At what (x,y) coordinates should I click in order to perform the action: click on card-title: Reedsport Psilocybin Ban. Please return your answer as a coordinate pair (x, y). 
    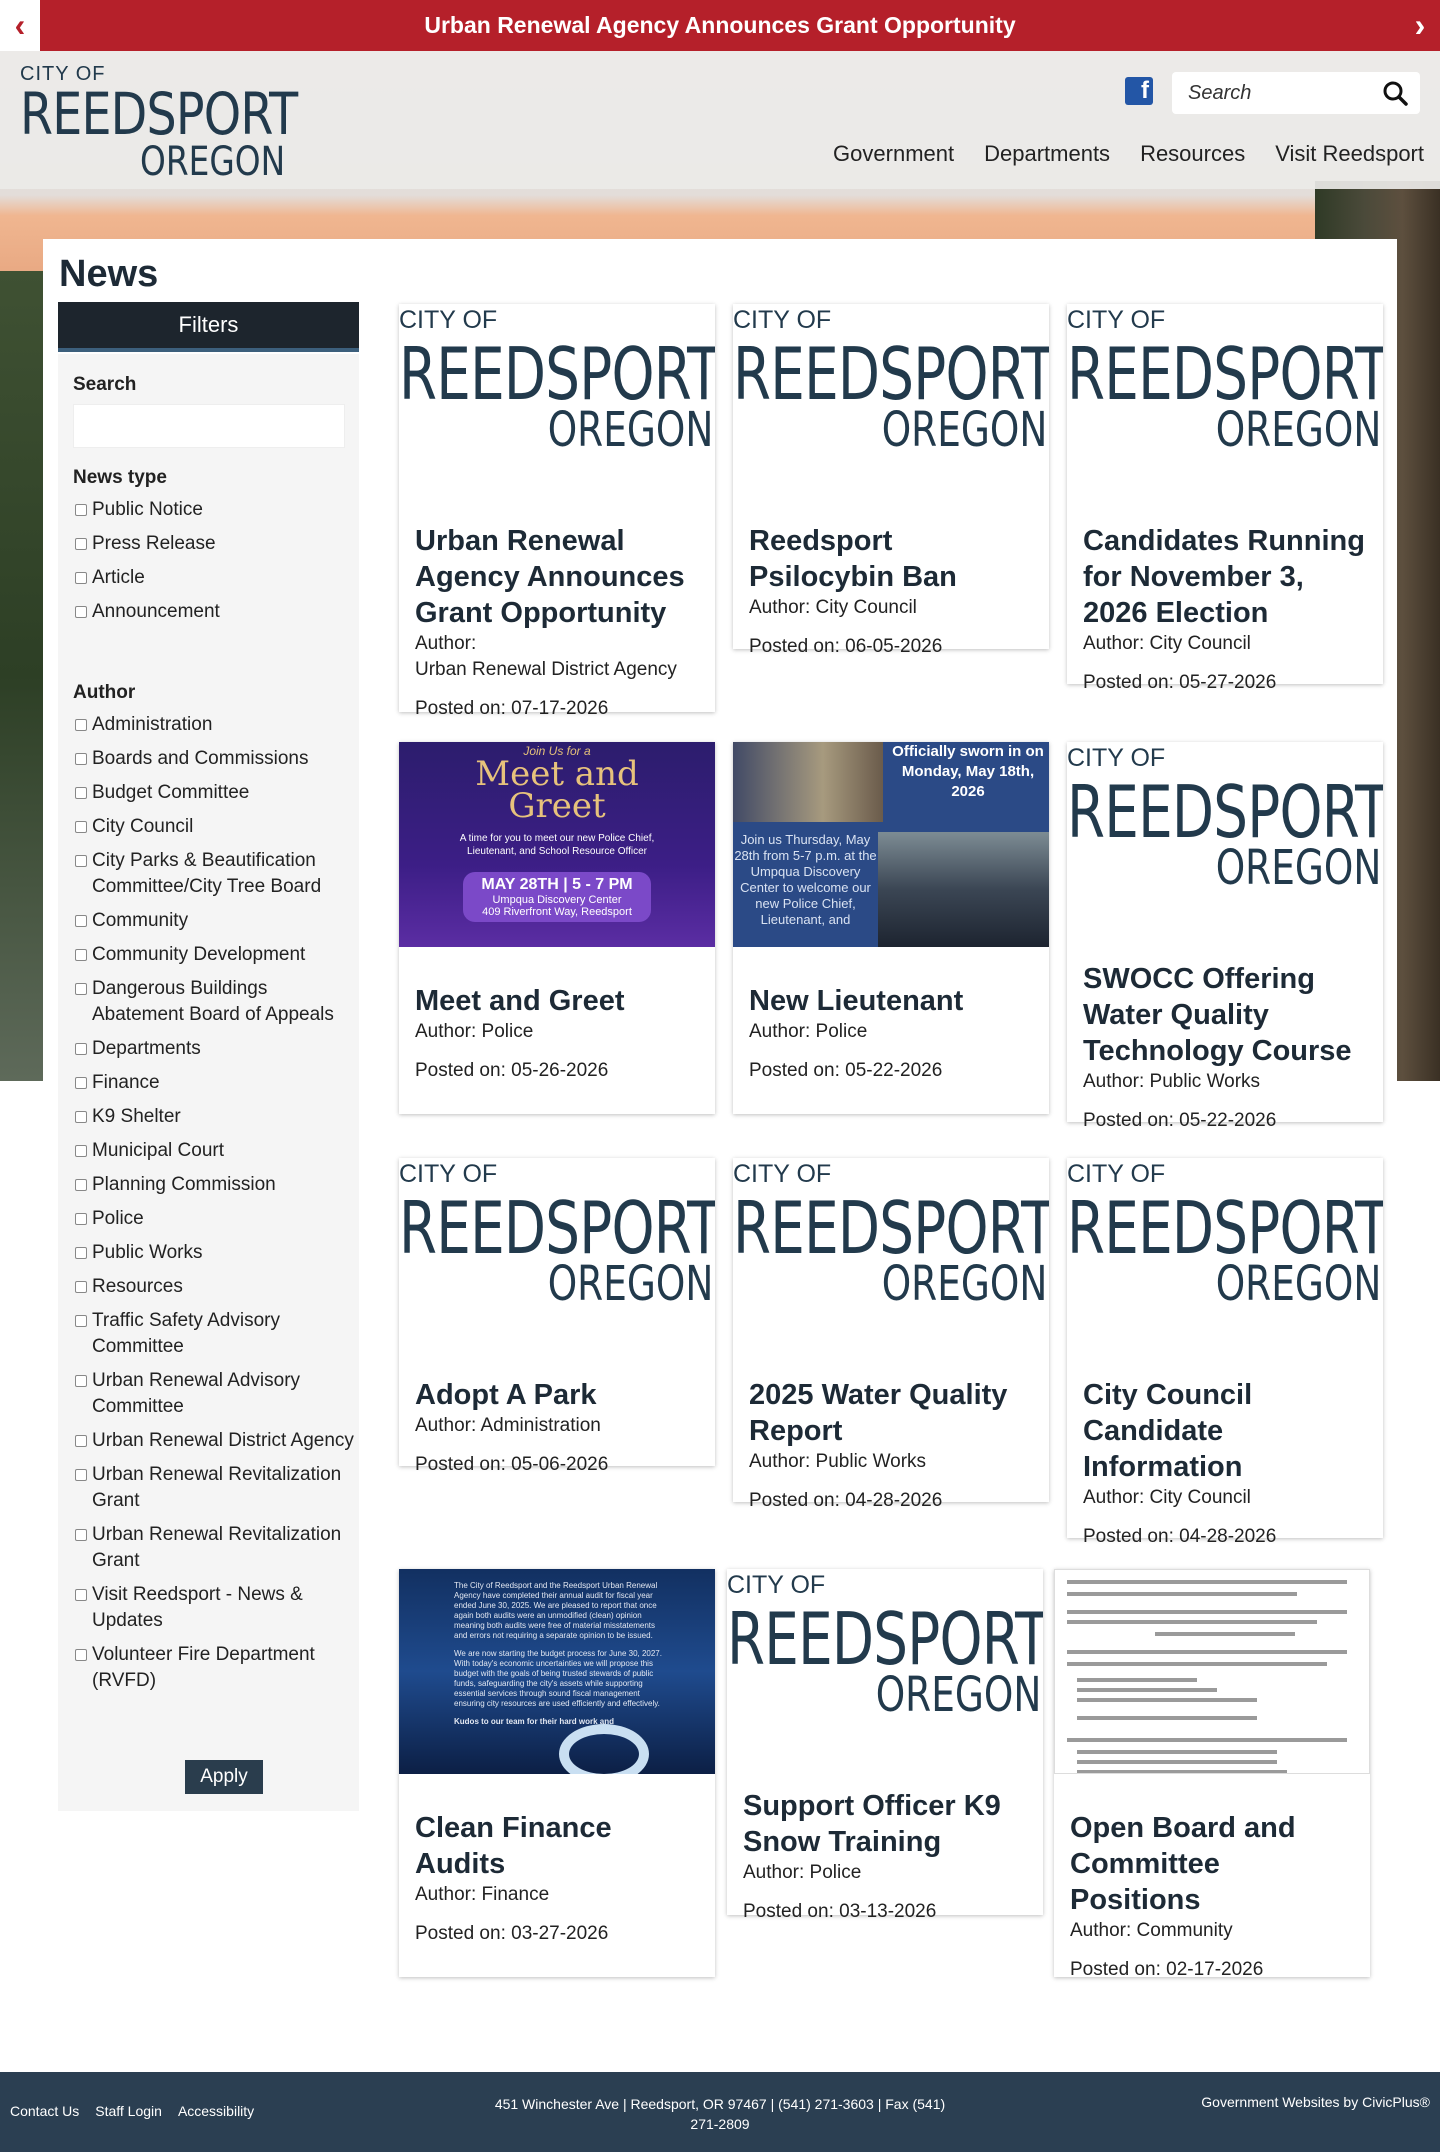
    Looking at the image, I should click on (891, 559).